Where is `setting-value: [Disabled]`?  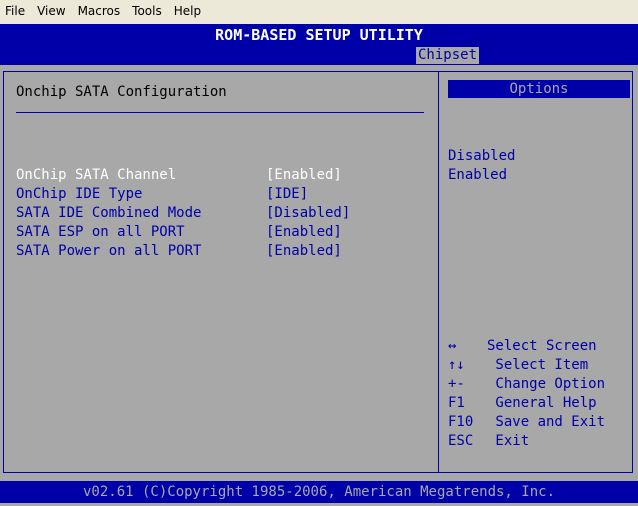 setting-value: [Disabled] is located at coordinates (308, 213).